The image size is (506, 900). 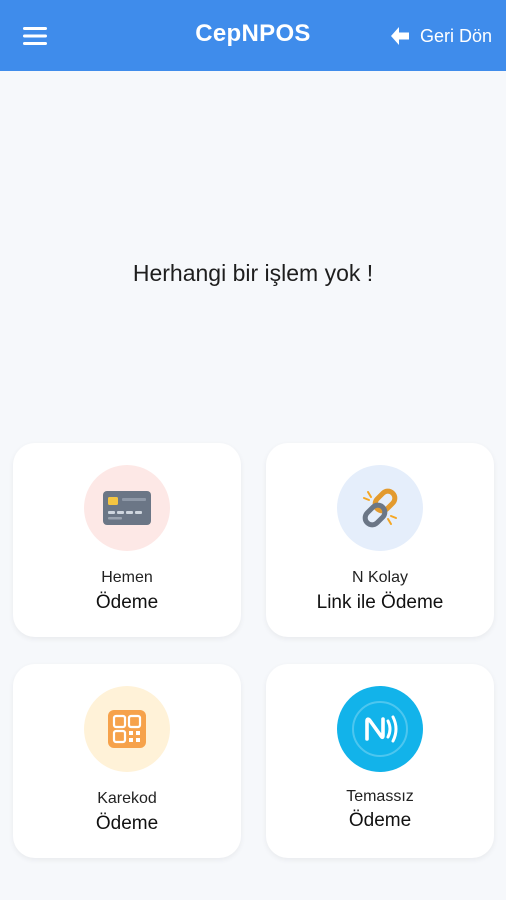 I want to click on arrow-left-icon, so click(x=399, y=36).